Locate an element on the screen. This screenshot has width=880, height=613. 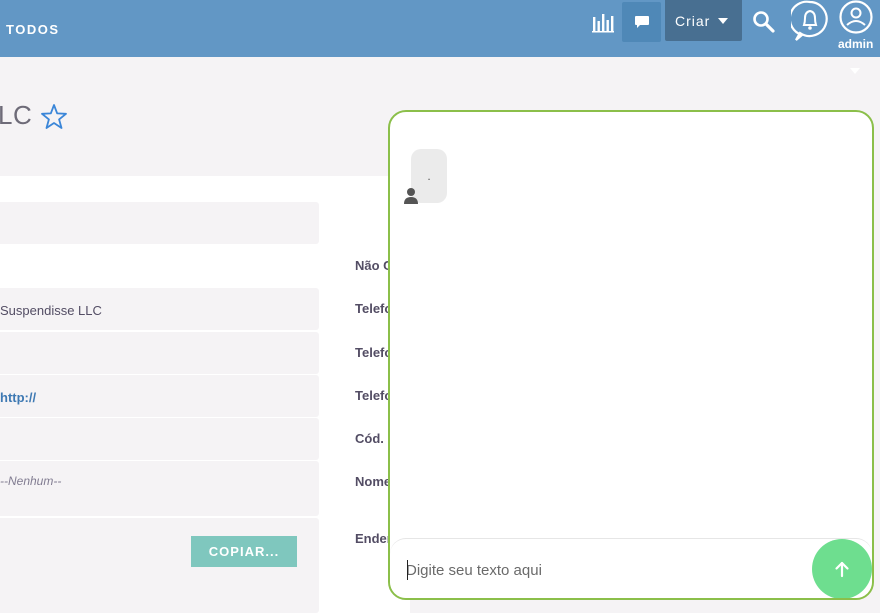
nav-all-menu: TODOS is located at coordinates (33, 29).